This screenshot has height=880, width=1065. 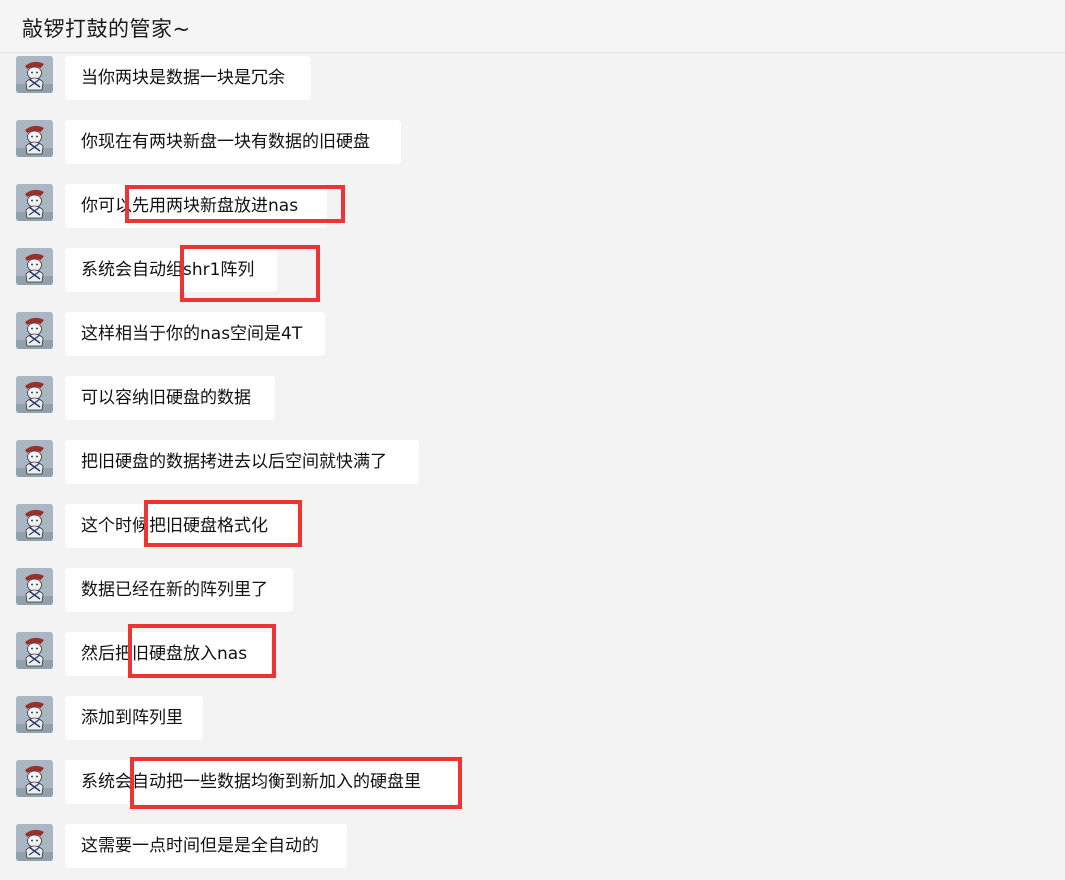 What do you see at coordinates (196, 206) in the screenshot?
I see `message-bubble: 你可以先用两块新盘放进nas` at bounding box center [196, 206].